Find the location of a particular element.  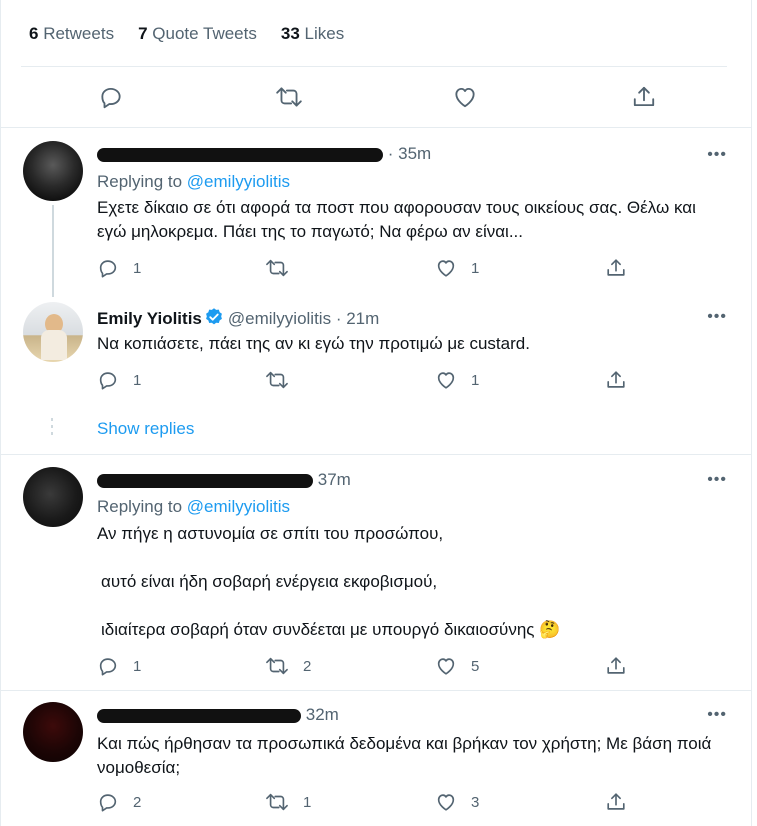

tweet-actions: 1 2 5 is located at coordinates (424, 667).